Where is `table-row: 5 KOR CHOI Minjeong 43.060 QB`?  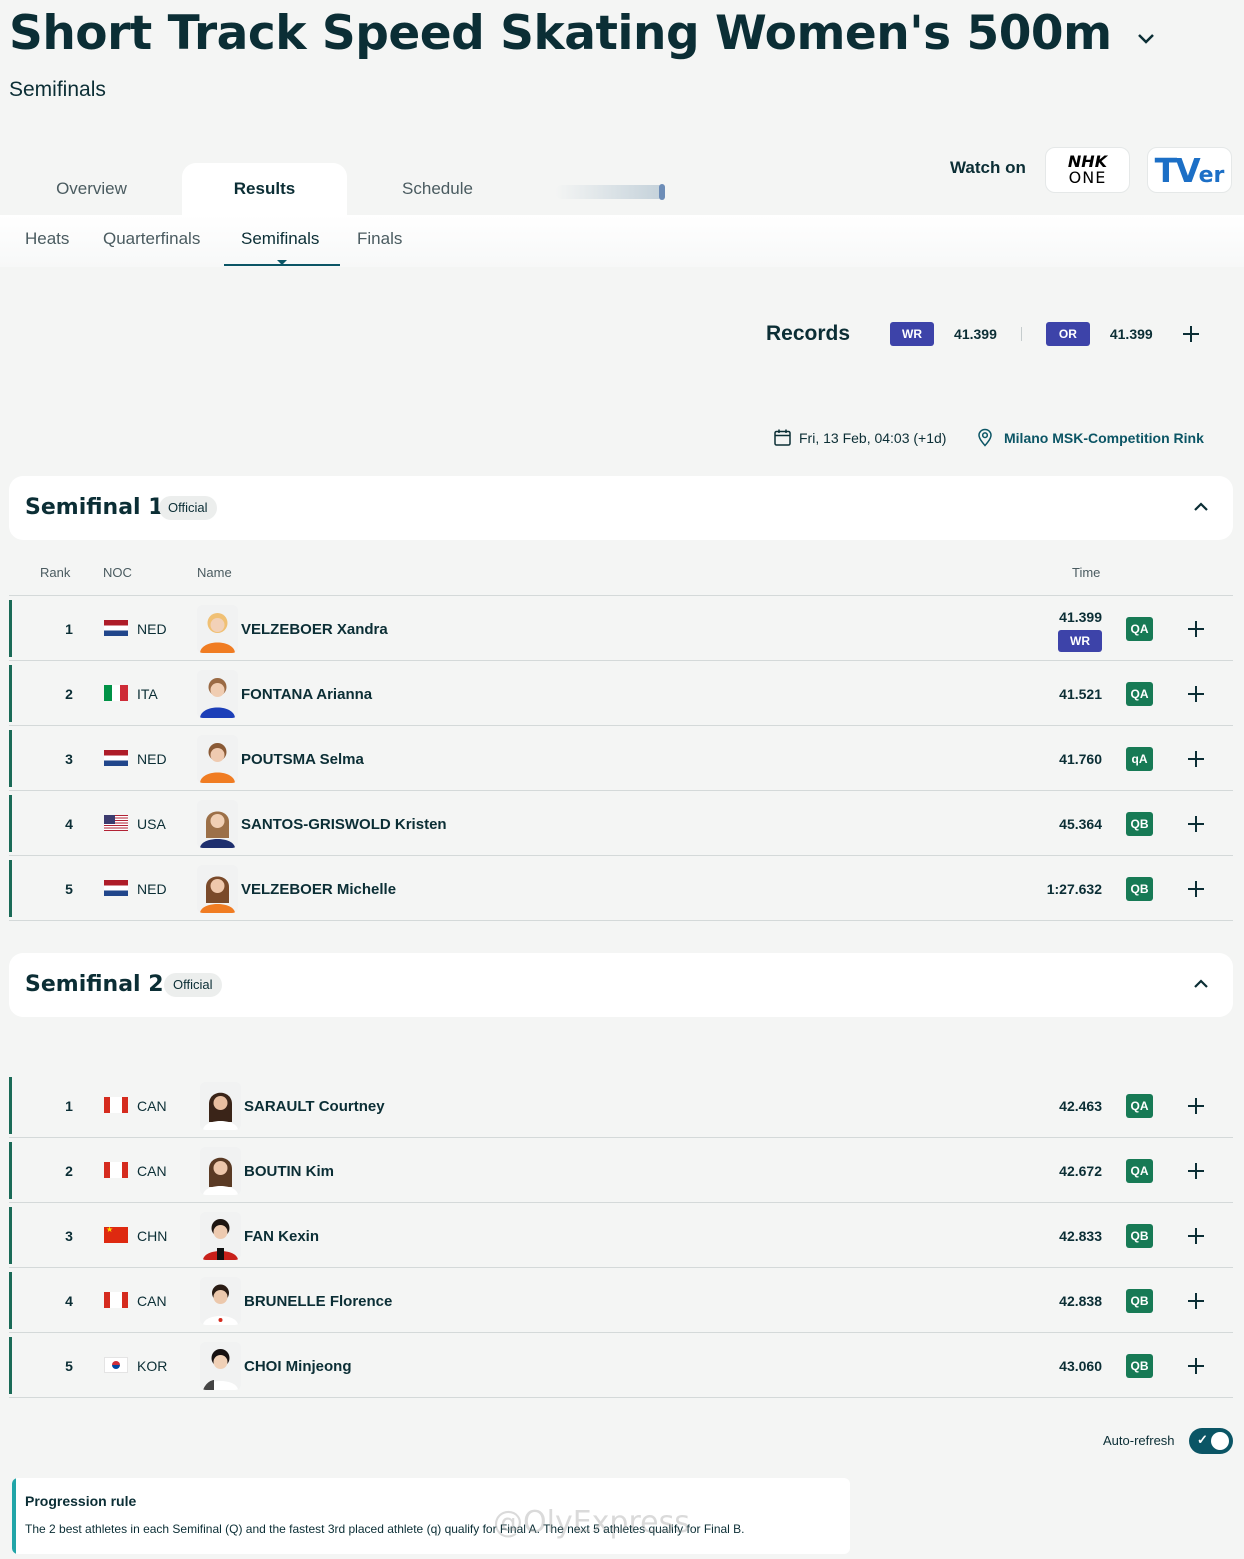 table-row: 5 KOR CHOI Minjeong 43.060 QB is located at coordinates (621, 1366).